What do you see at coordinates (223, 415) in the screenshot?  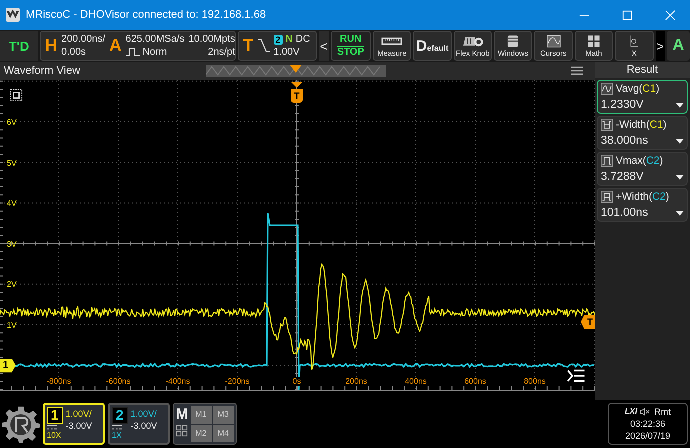 I see `math-slot-button: M3` at bounding box center [223, 415].